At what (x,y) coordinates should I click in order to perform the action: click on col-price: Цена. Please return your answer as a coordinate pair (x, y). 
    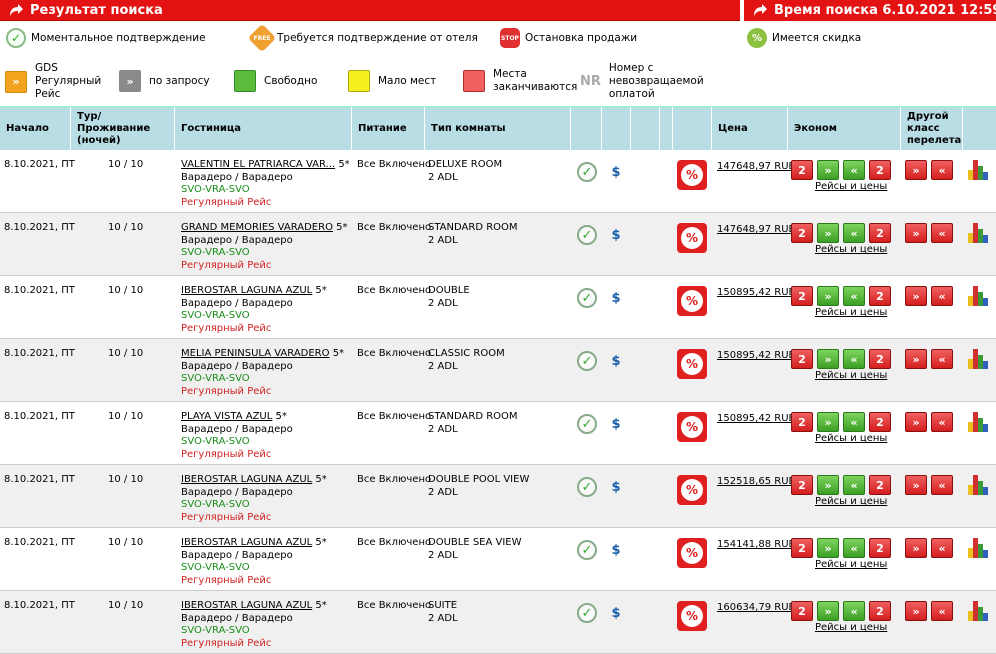
    Looking at the image, I should click on (750, 129).